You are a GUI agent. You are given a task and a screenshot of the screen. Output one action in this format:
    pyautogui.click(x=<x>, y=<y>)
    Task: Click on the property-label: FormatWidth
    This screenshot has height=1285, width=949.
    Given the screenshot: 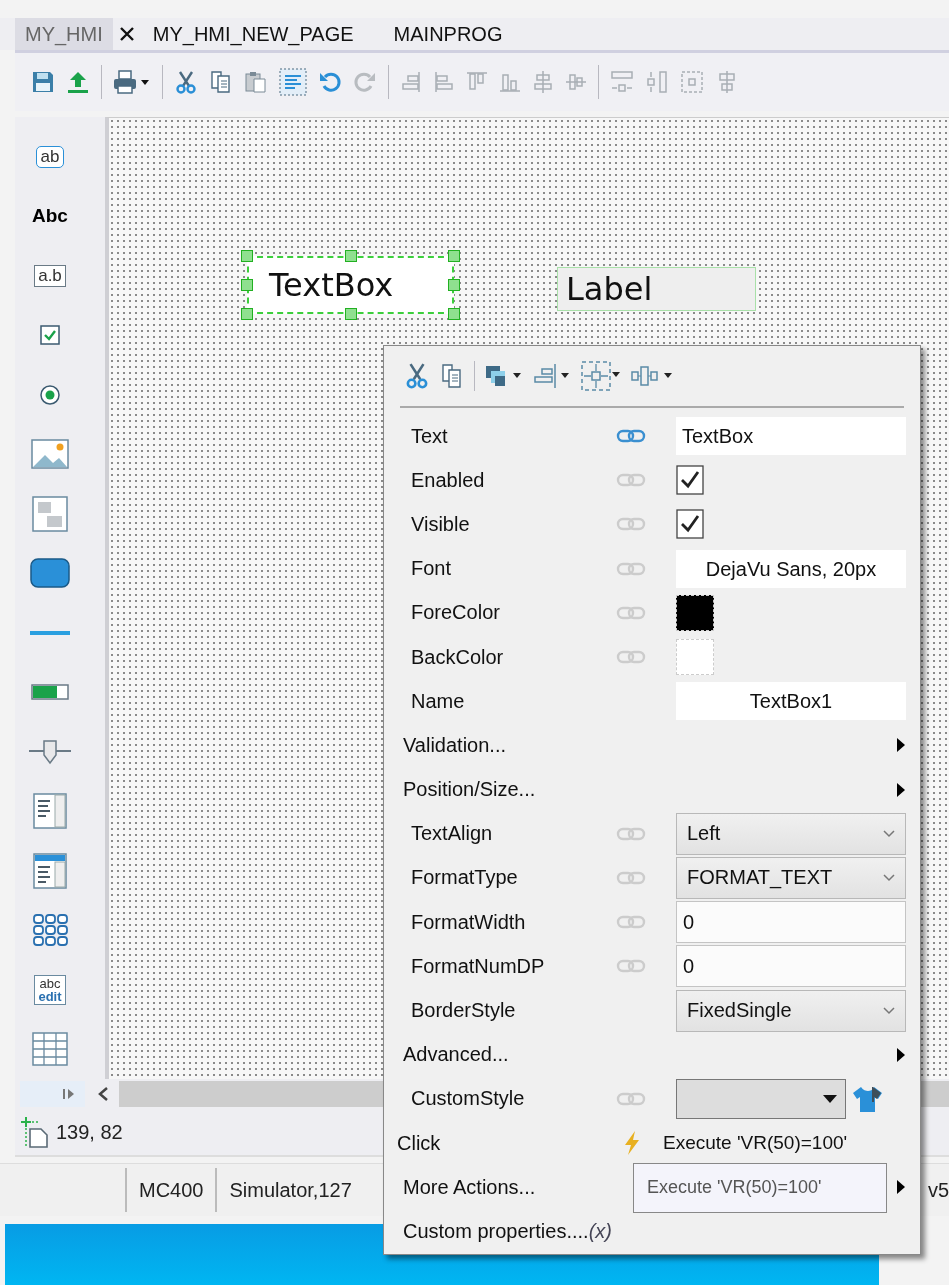 What is the action you would take?
    pyautogui.click(x=469, y=922)
    